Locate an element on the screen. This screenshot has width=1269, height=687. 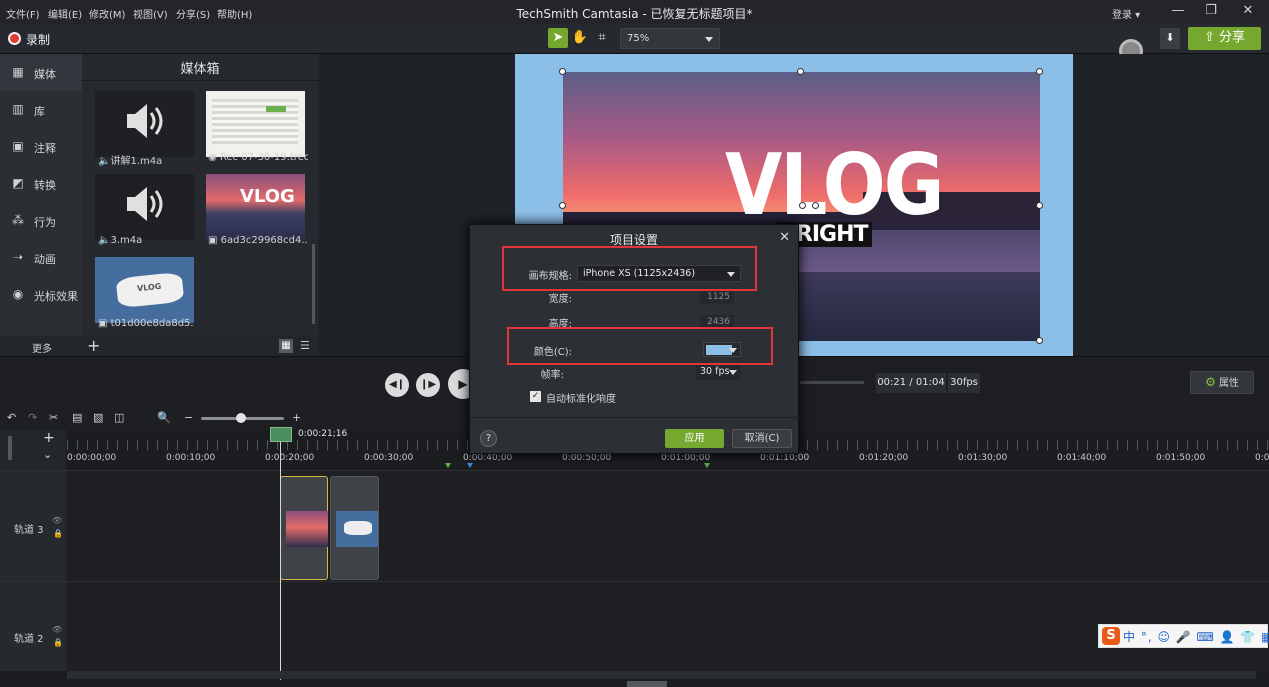
cursor-effect-icon: ◉ is located at coordinates (18, 294).